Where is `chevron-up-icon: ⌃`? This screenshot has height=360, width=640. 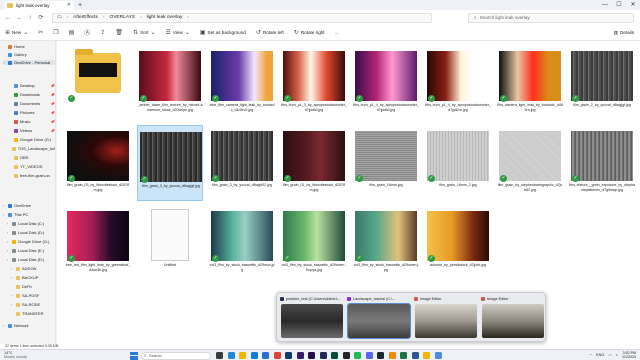
chevron-up-icon: ⌃ is located at coordinates (590, 355).